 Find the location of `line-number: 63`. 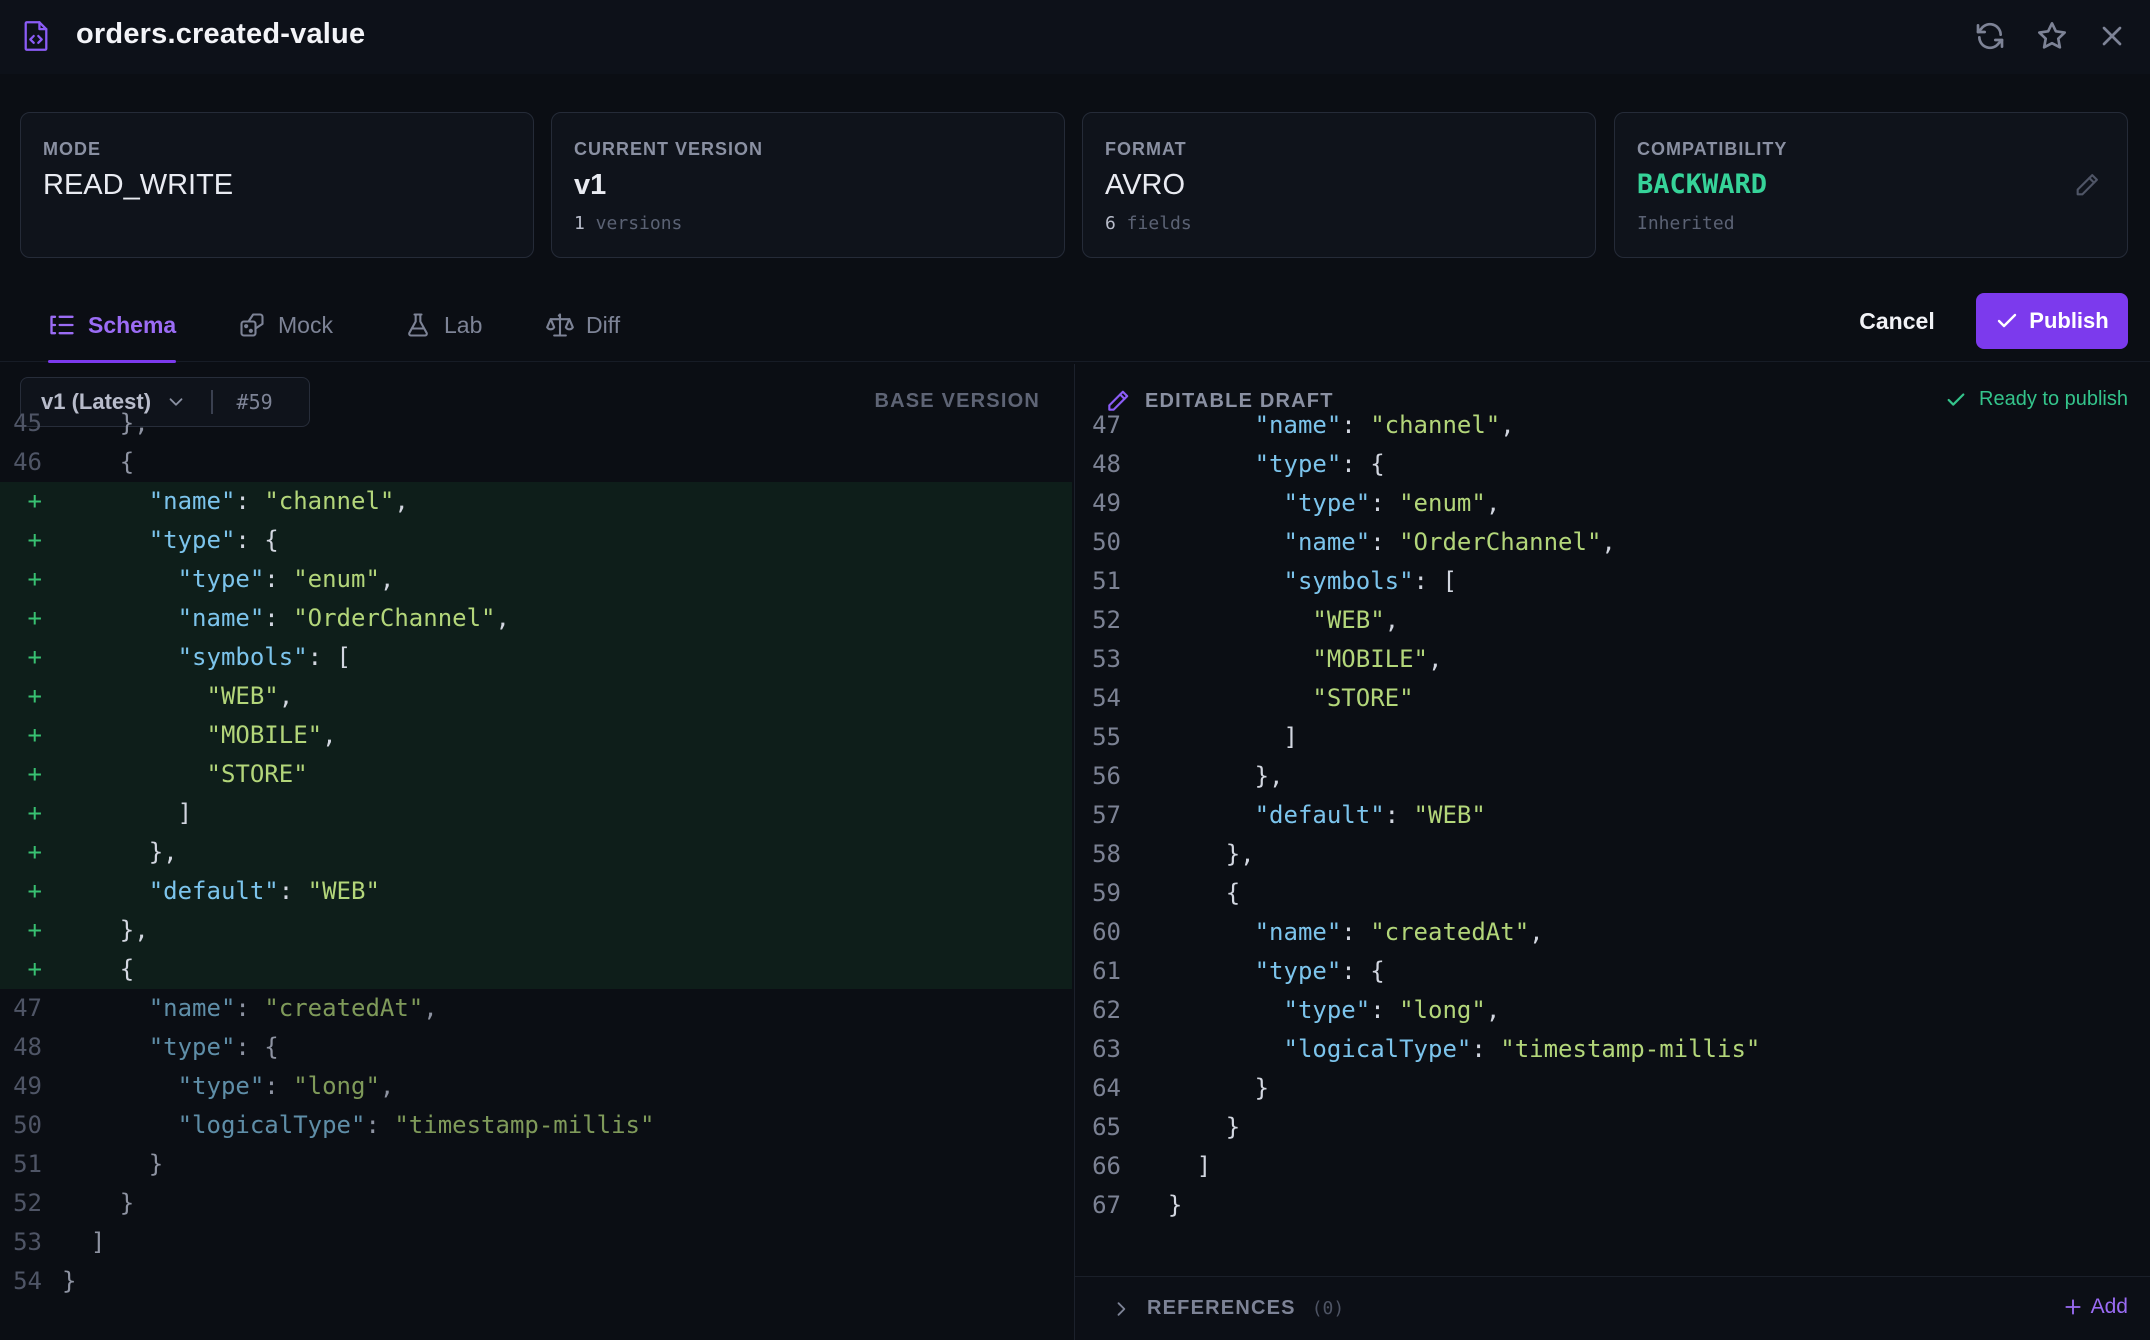

line-number: 63 is located at coordinates (1106, 1049).